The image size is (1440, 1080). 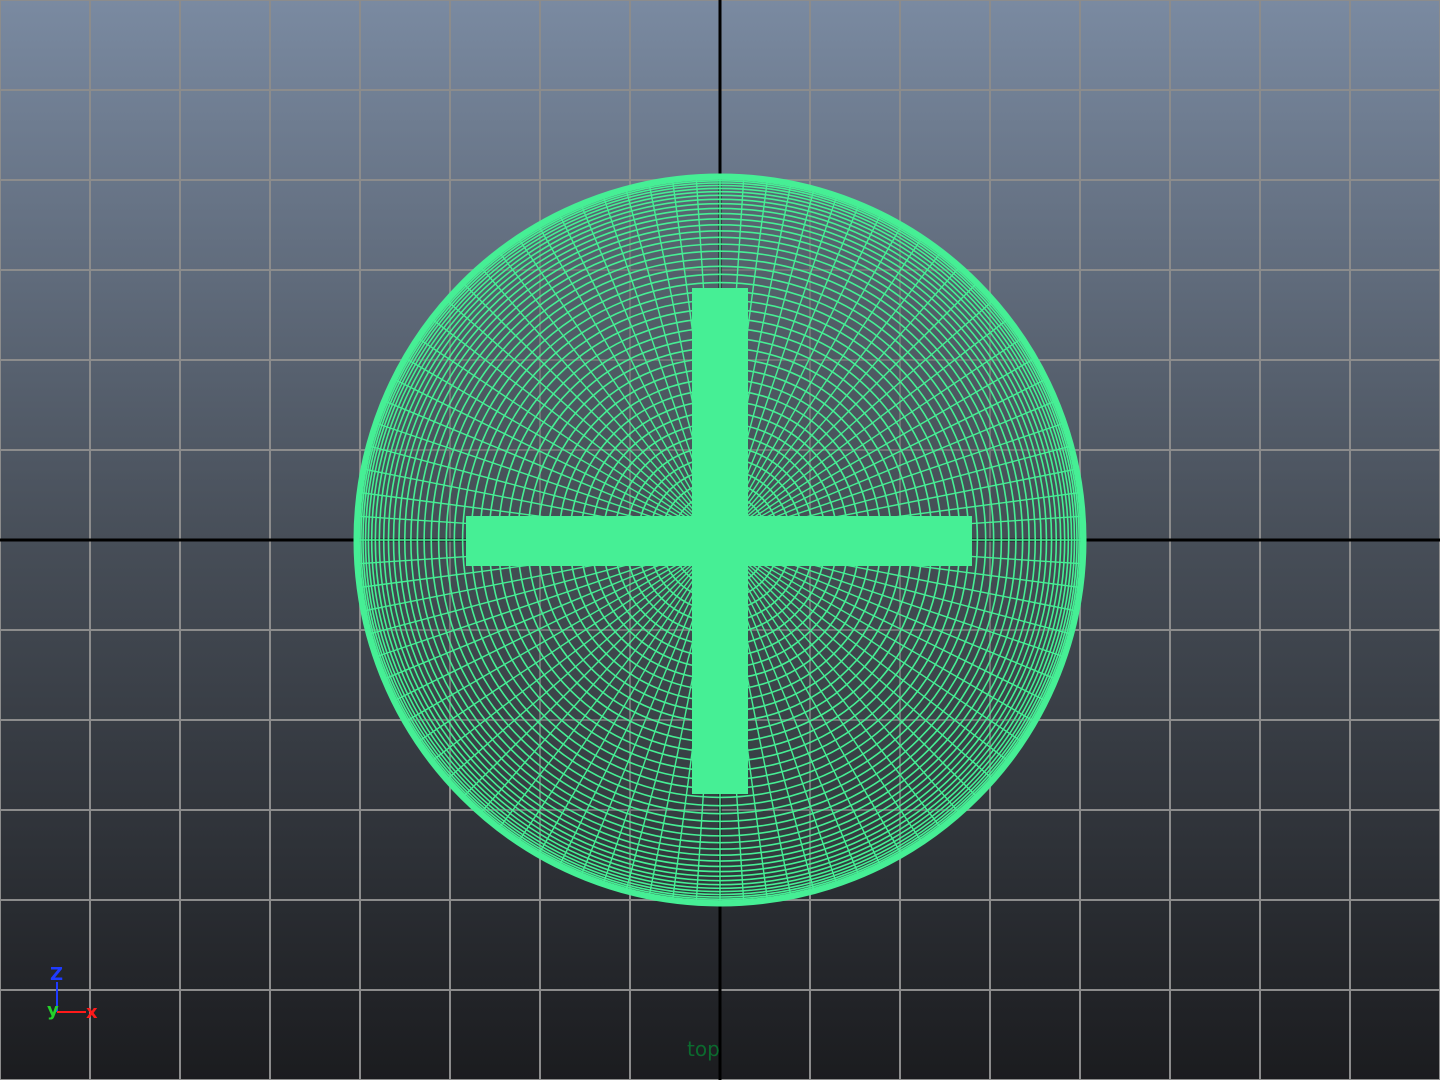 What do you see at coordinates (72, 993) in the screenshot?
I see `view-axis-gizmo: Z y x` at bounding box center [72, 993].